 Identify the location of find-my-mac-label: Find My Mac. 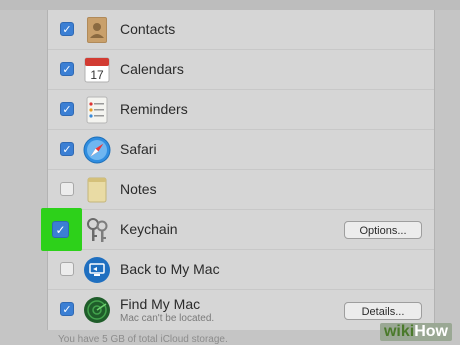
(160, 304).